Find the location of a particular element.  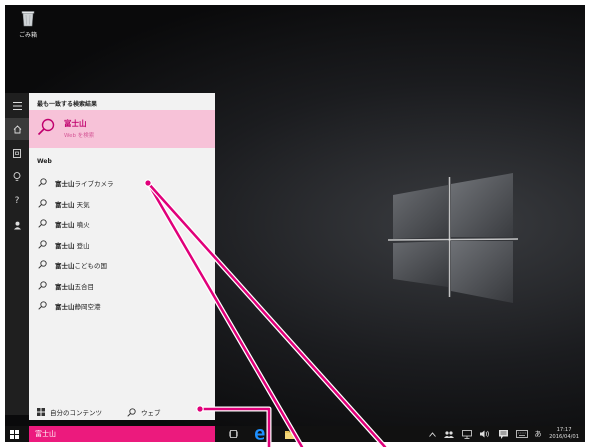

best-match-header: 最も一致する検索結果 is located at coordinates (67, 104).